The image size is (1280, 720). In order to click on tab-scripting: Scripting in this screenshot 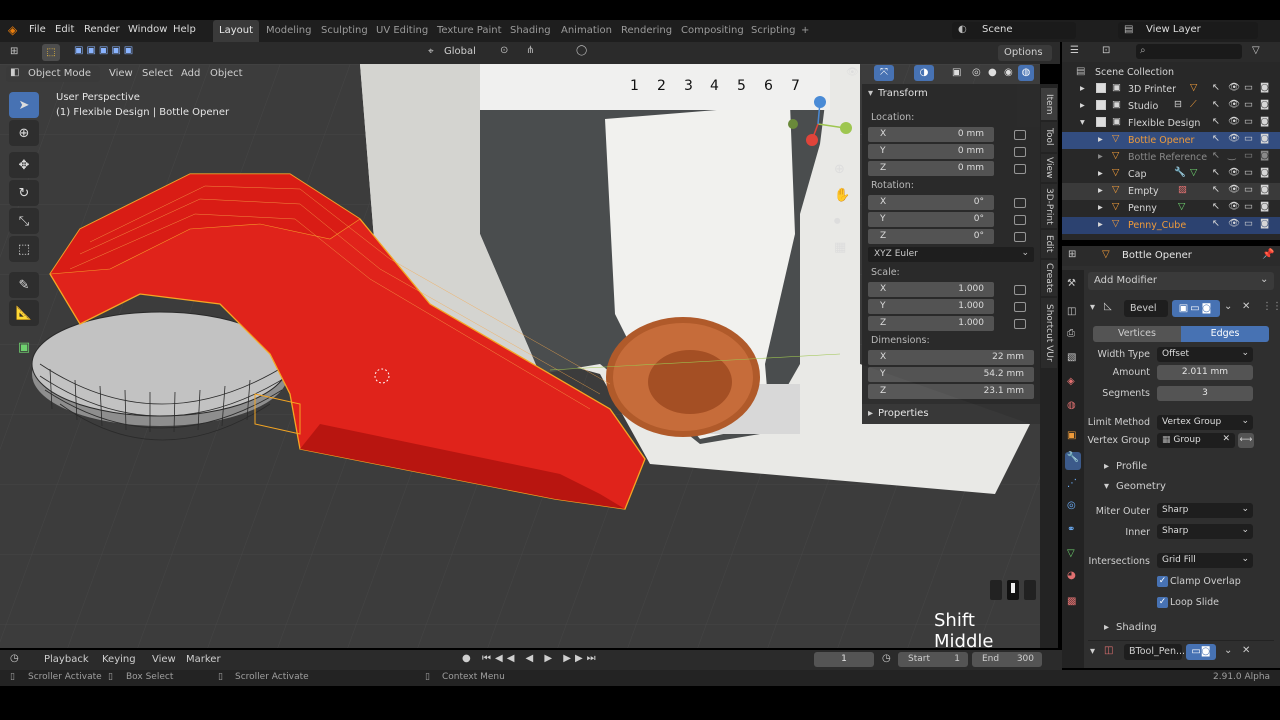, I will do `click(773, 31)`.